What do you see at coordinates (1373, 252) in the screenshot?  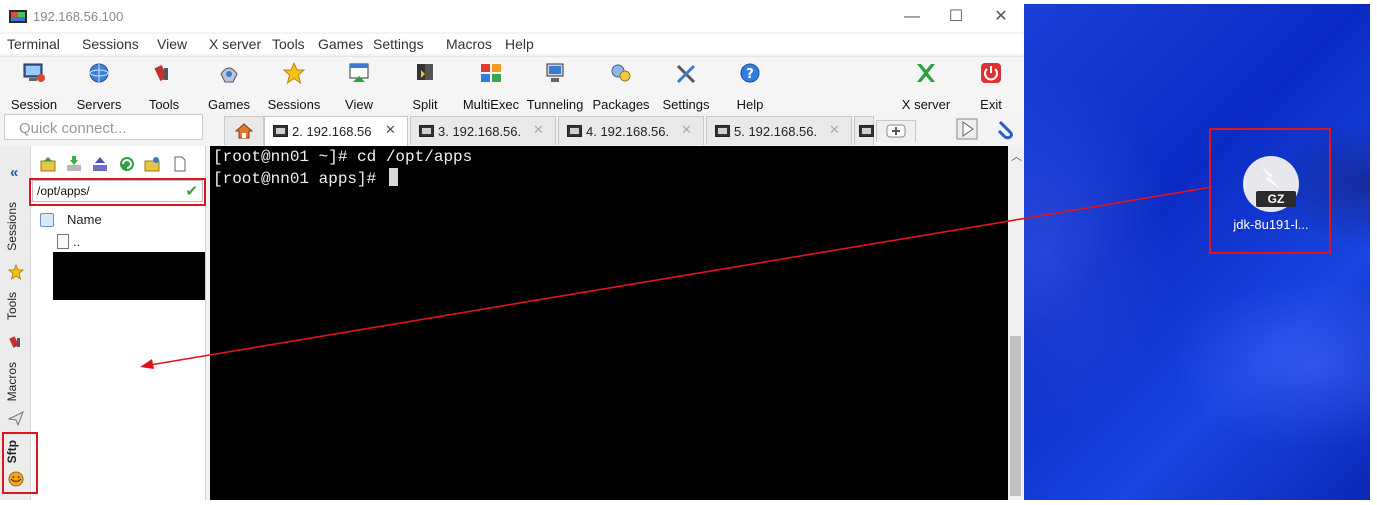 I see `screen-edge` at bounding box center [1373, 252].